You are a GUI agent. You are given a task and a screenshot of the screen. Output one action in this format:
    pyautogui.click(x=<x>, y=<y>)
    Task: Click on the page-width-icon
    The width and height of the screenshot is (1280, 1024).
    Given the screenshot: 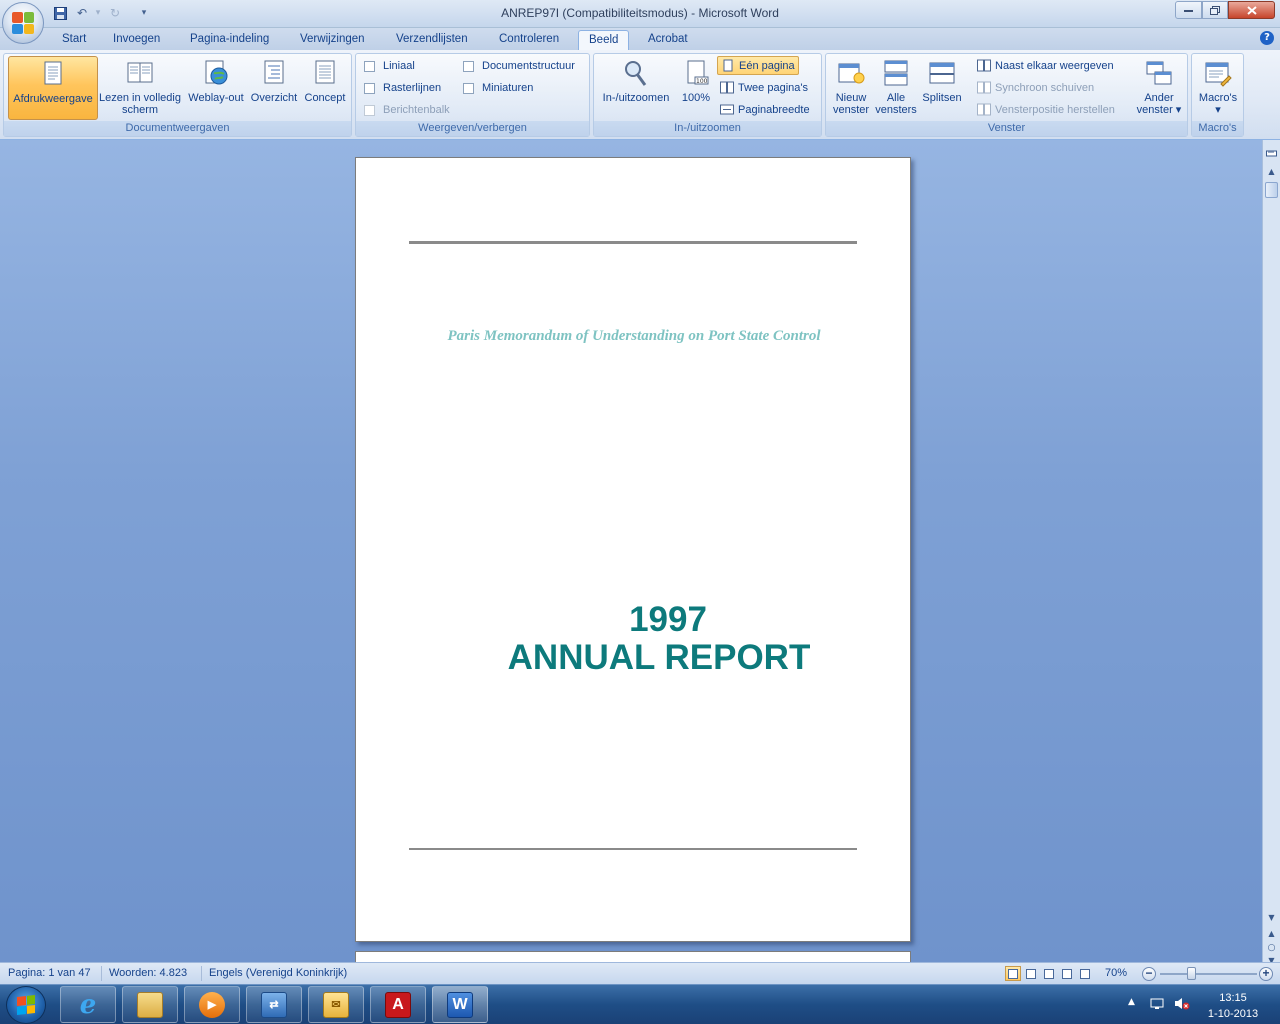 What is the action you would take?
    pyautogui.click(x=727, y=109)
    